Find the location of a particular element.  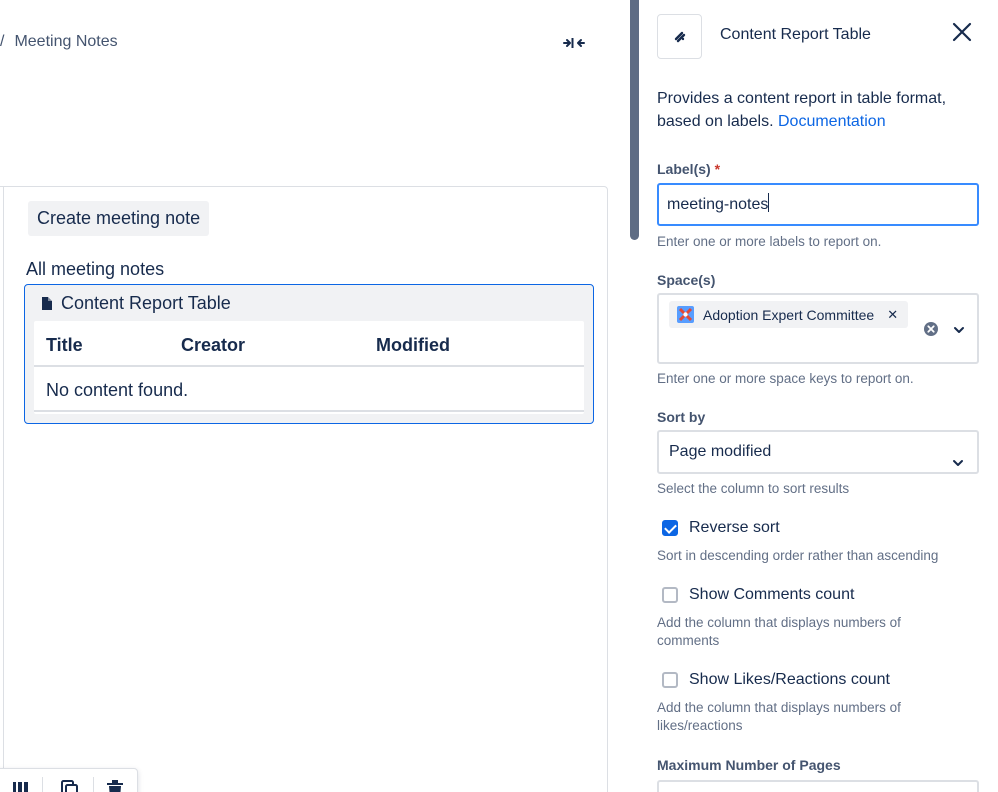

sort-by-help: Select the column to sort results is located at coordinates (753, 488).